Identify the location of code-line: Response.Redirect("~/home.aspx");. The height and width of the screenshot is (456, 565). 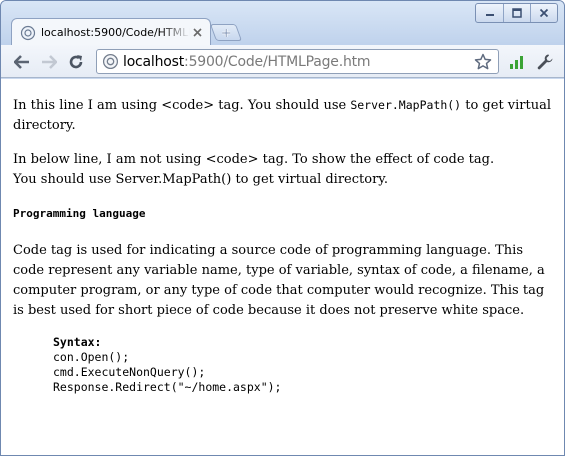
(167, 387).